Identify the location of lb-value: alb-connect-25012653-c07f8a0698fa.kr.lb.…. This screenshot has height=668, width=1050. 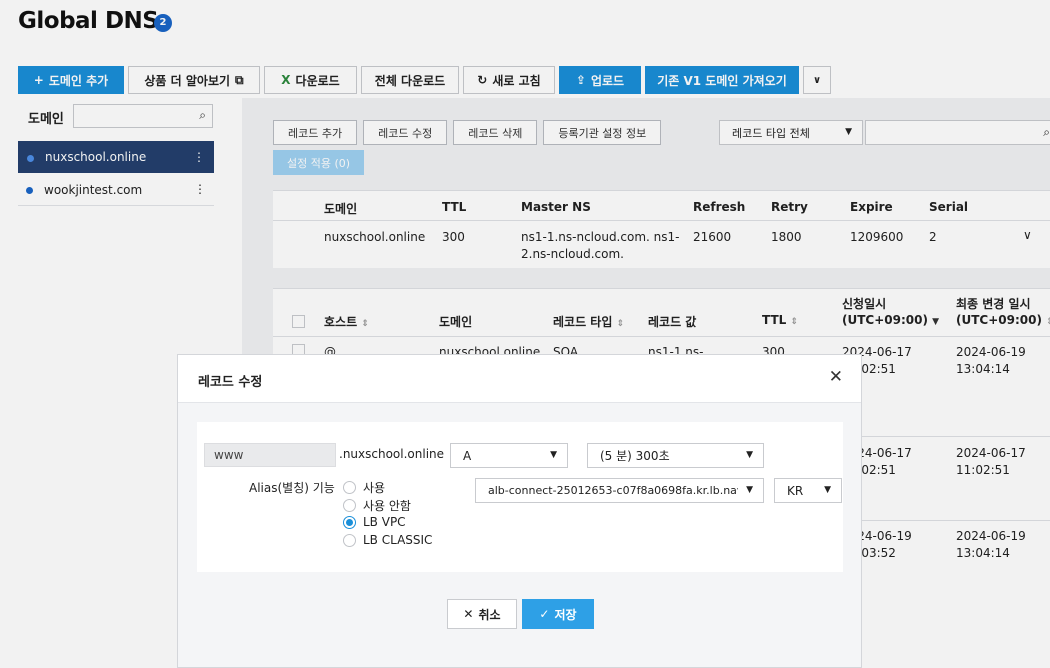
(613, 490).